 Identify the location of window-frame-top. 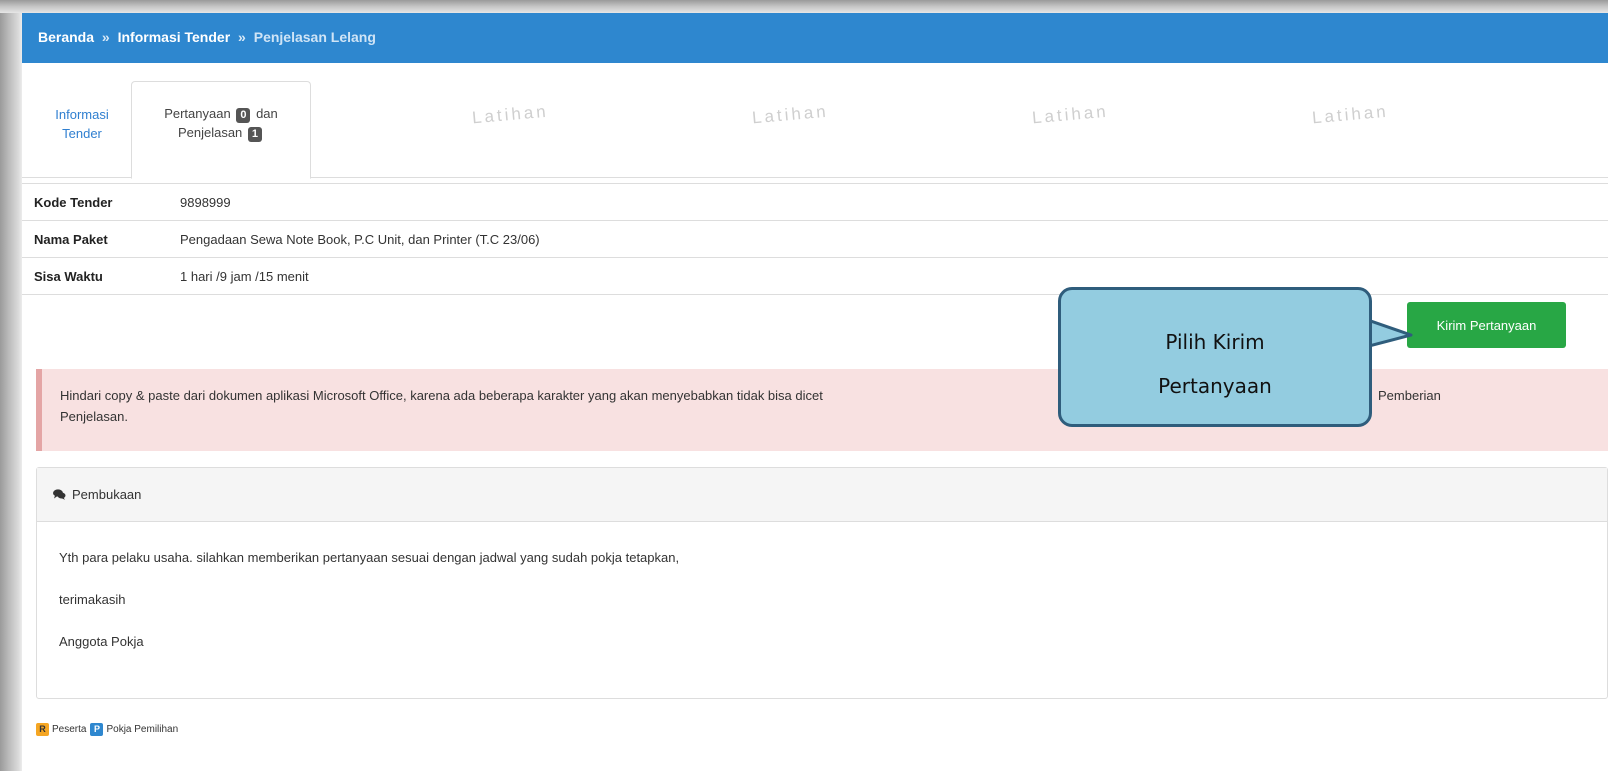
(804, 6).